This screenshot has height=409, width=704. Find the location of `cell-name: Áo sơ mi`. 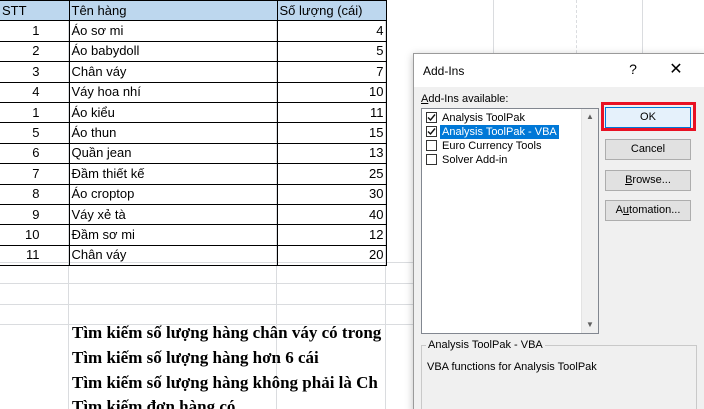

cell-name: Áo sơ mi is located at coordinates (173, 31).